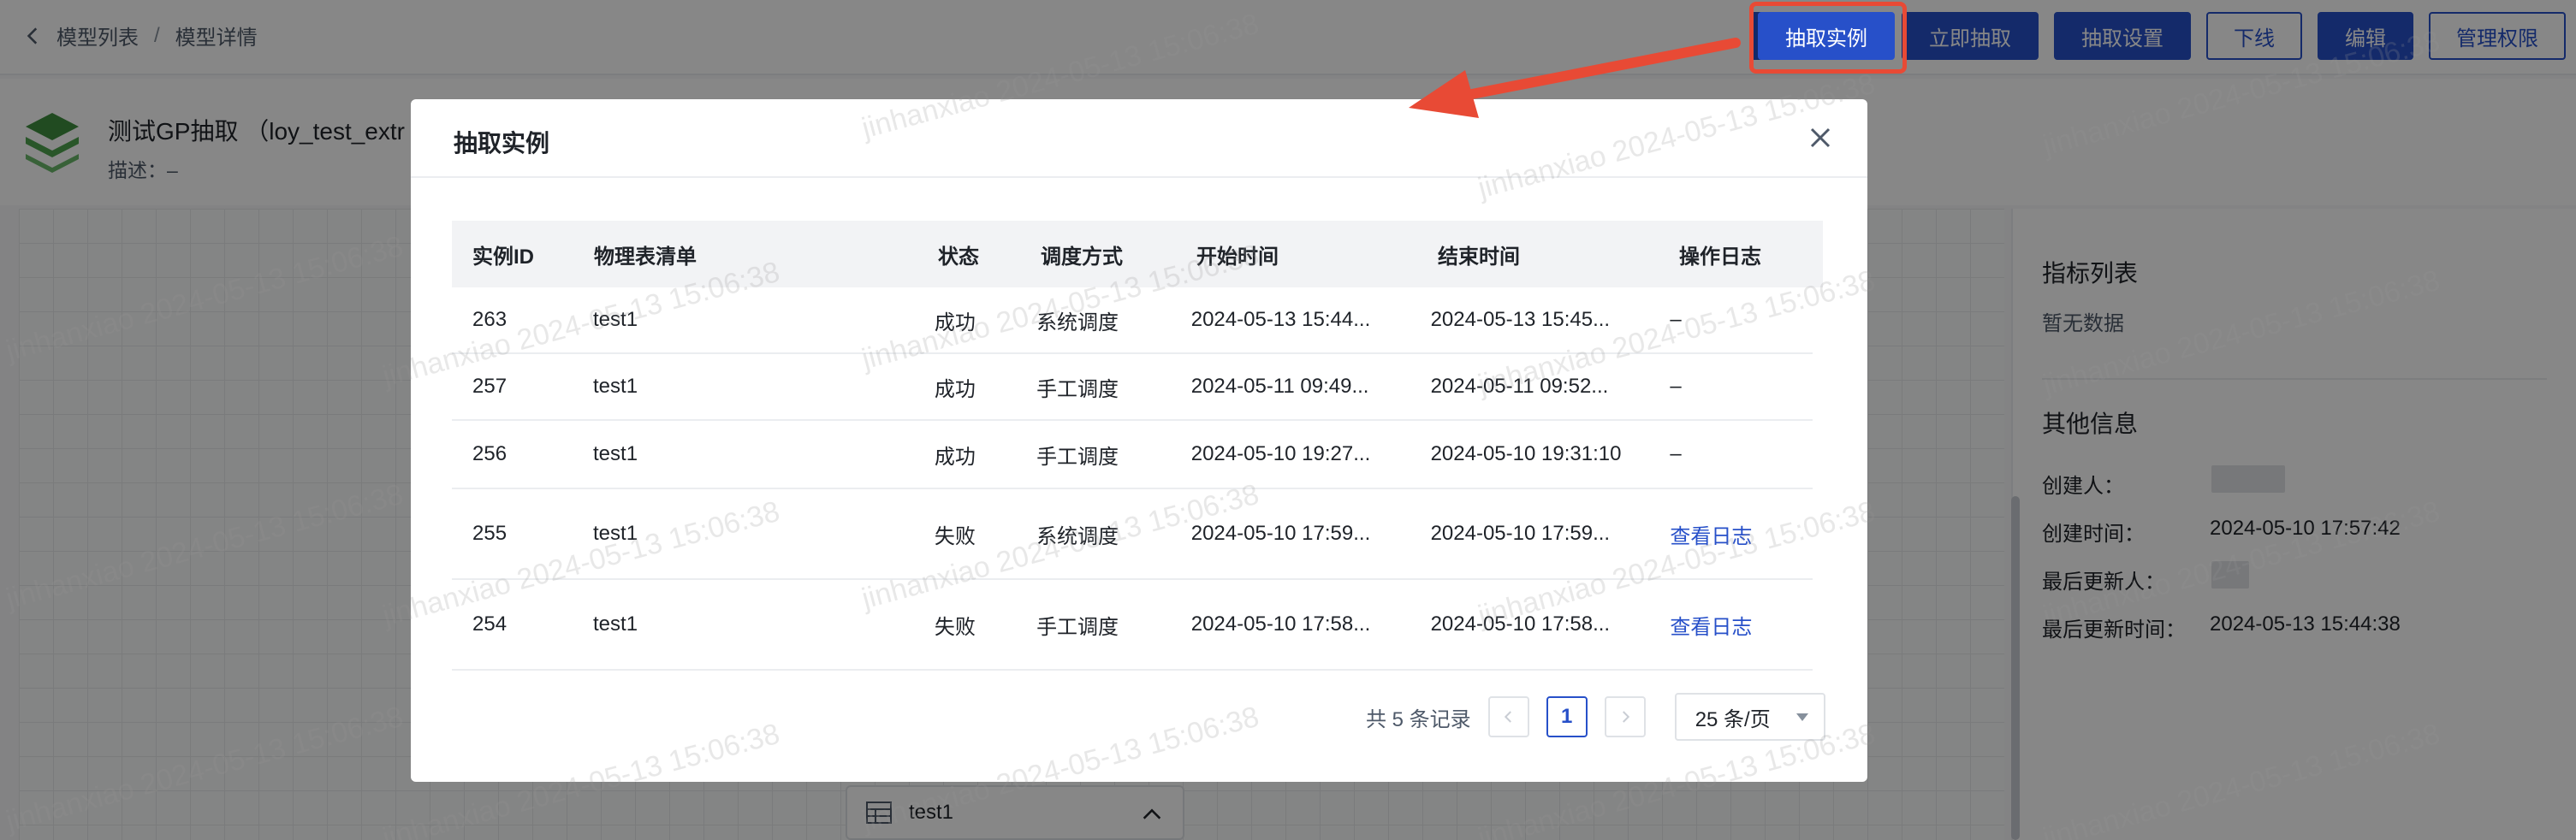  I want to click on chevron-right-icon, so click(1625, 717).